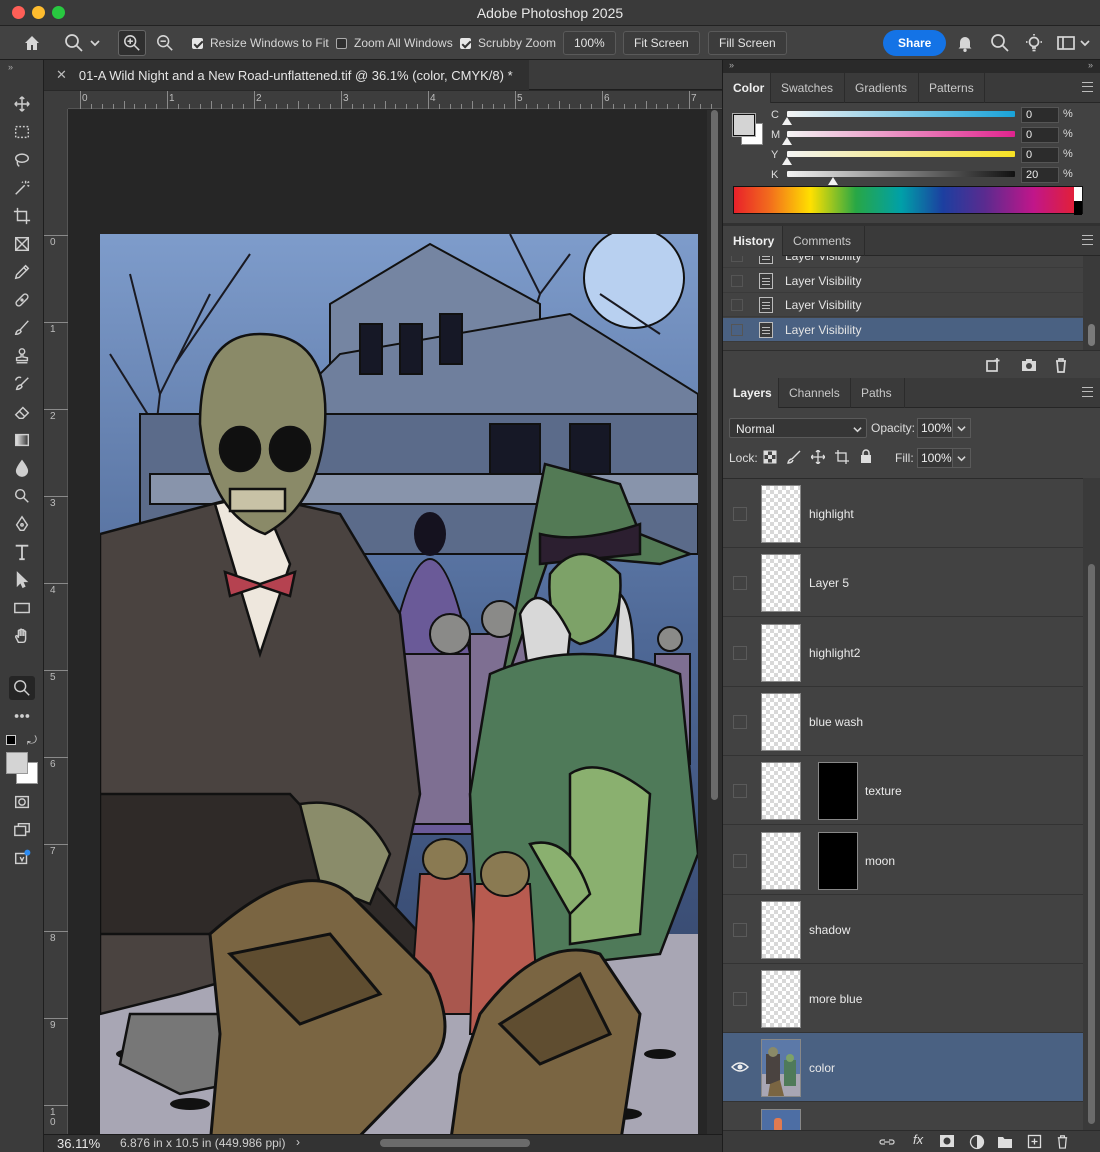  Describe the element at coordinates (882, 88) in the screenshot. I see `tab-gradients: Gradients` at that location.